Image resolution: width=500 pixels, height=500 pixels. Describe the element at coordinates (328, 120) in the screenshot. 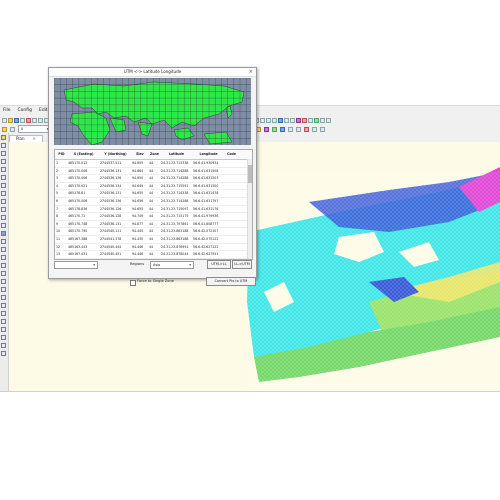

I see `help-icon` at that location.